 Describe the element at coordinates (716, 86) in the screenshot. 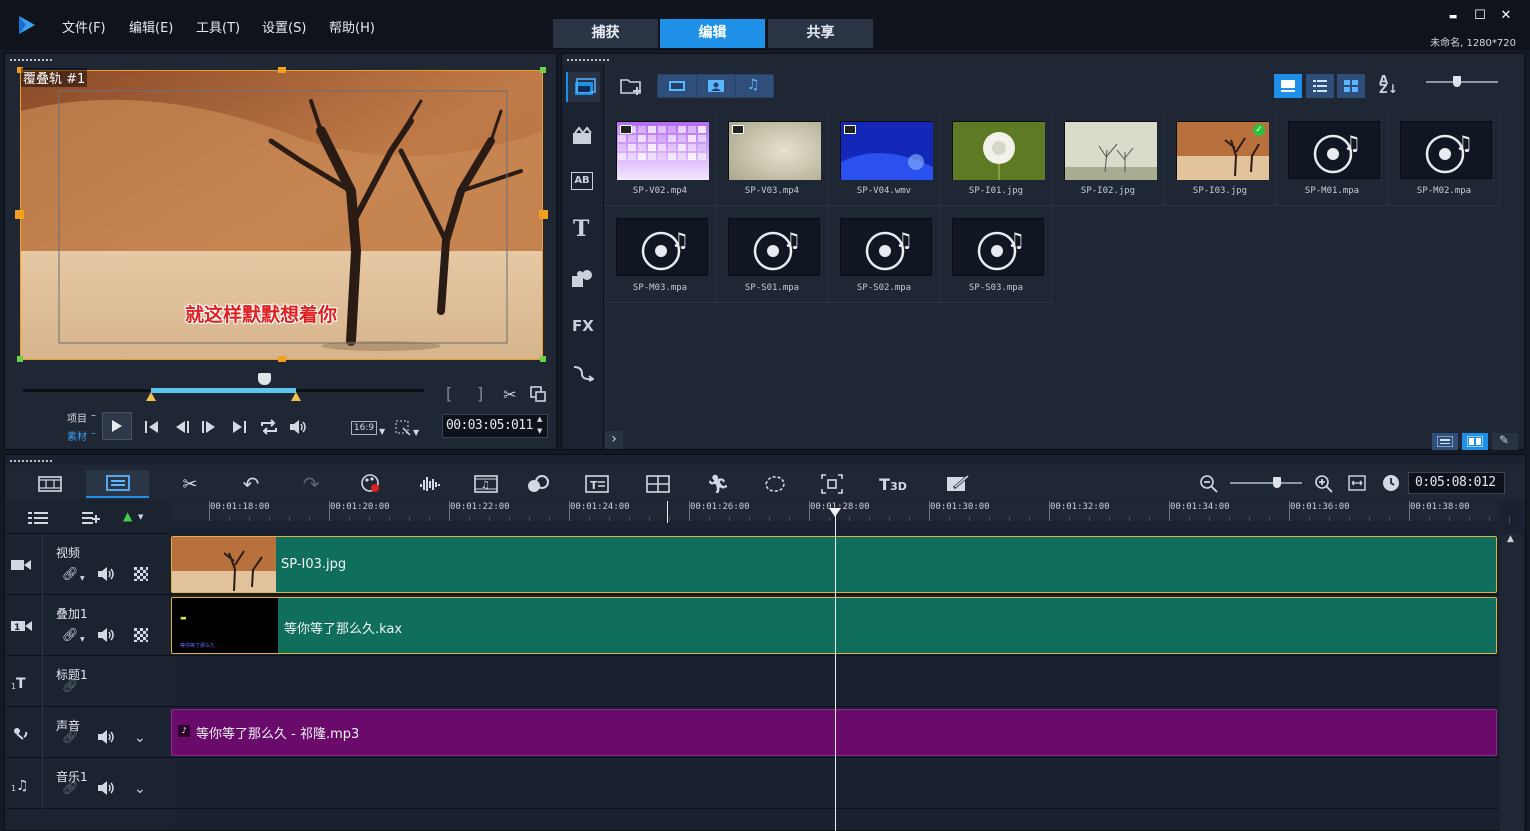

I see `show-photo-toggle` at that location.